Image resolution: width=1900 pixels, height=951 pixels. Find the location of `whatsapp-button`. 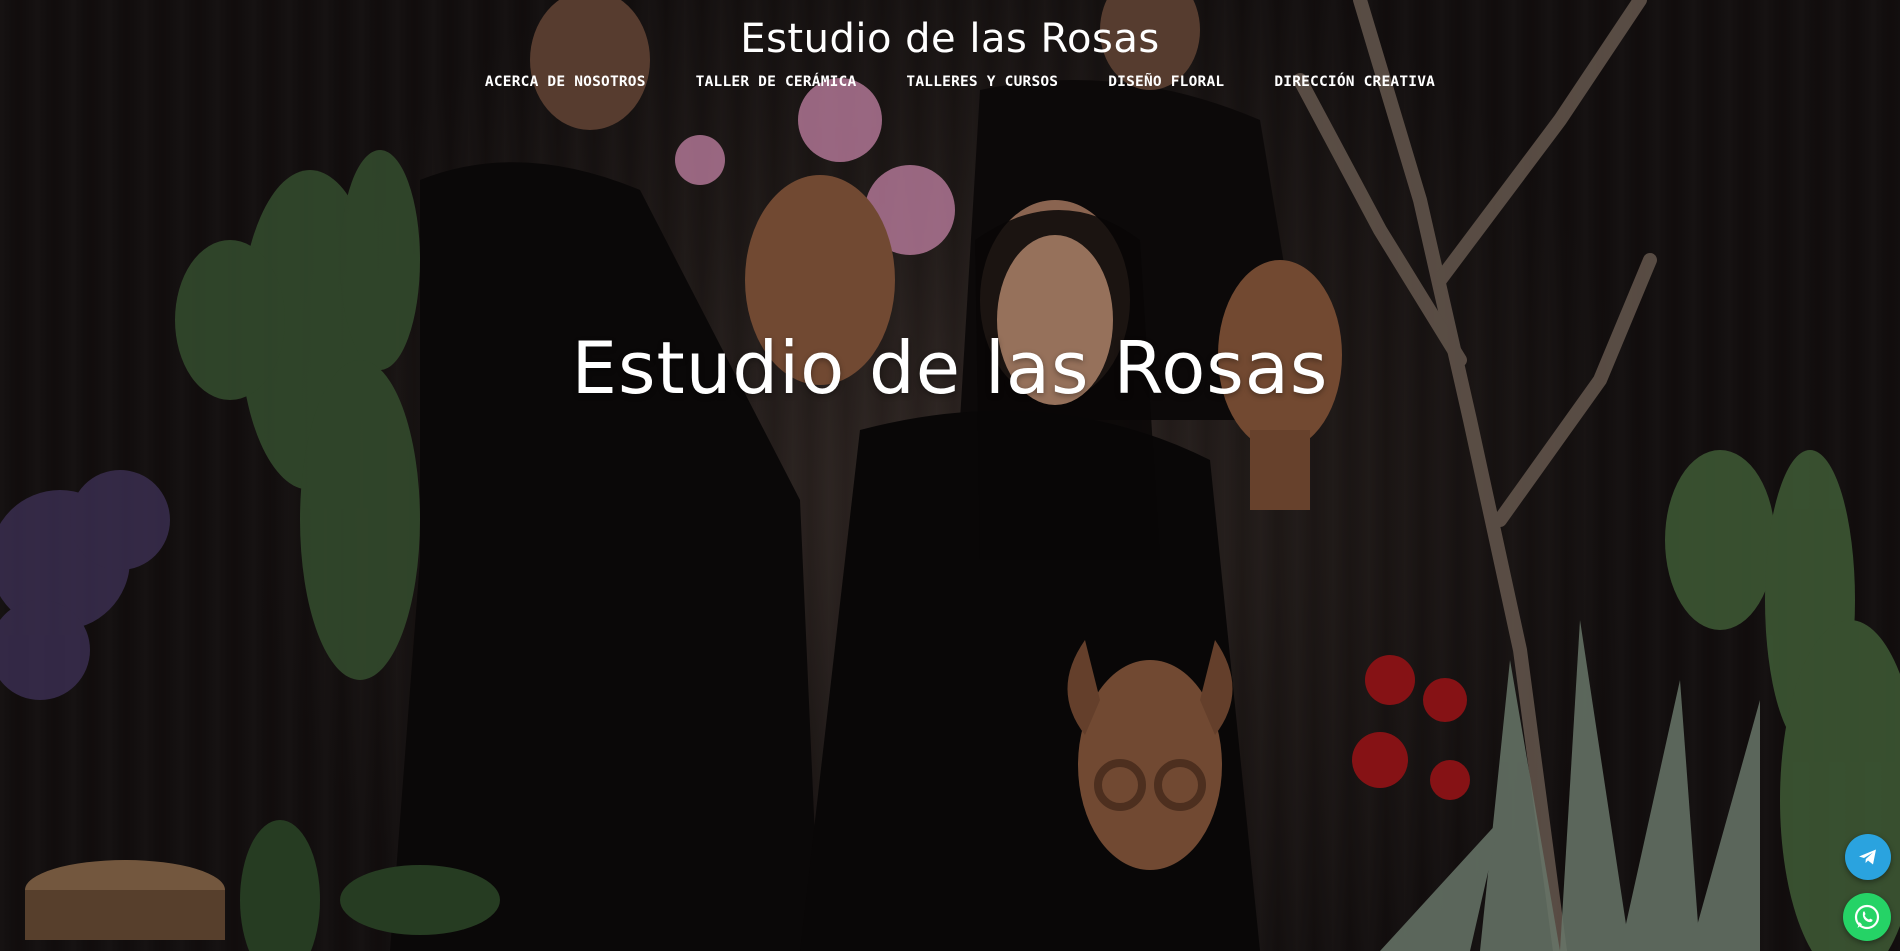

whatsapp-button is located at coordinates (1867, 917).